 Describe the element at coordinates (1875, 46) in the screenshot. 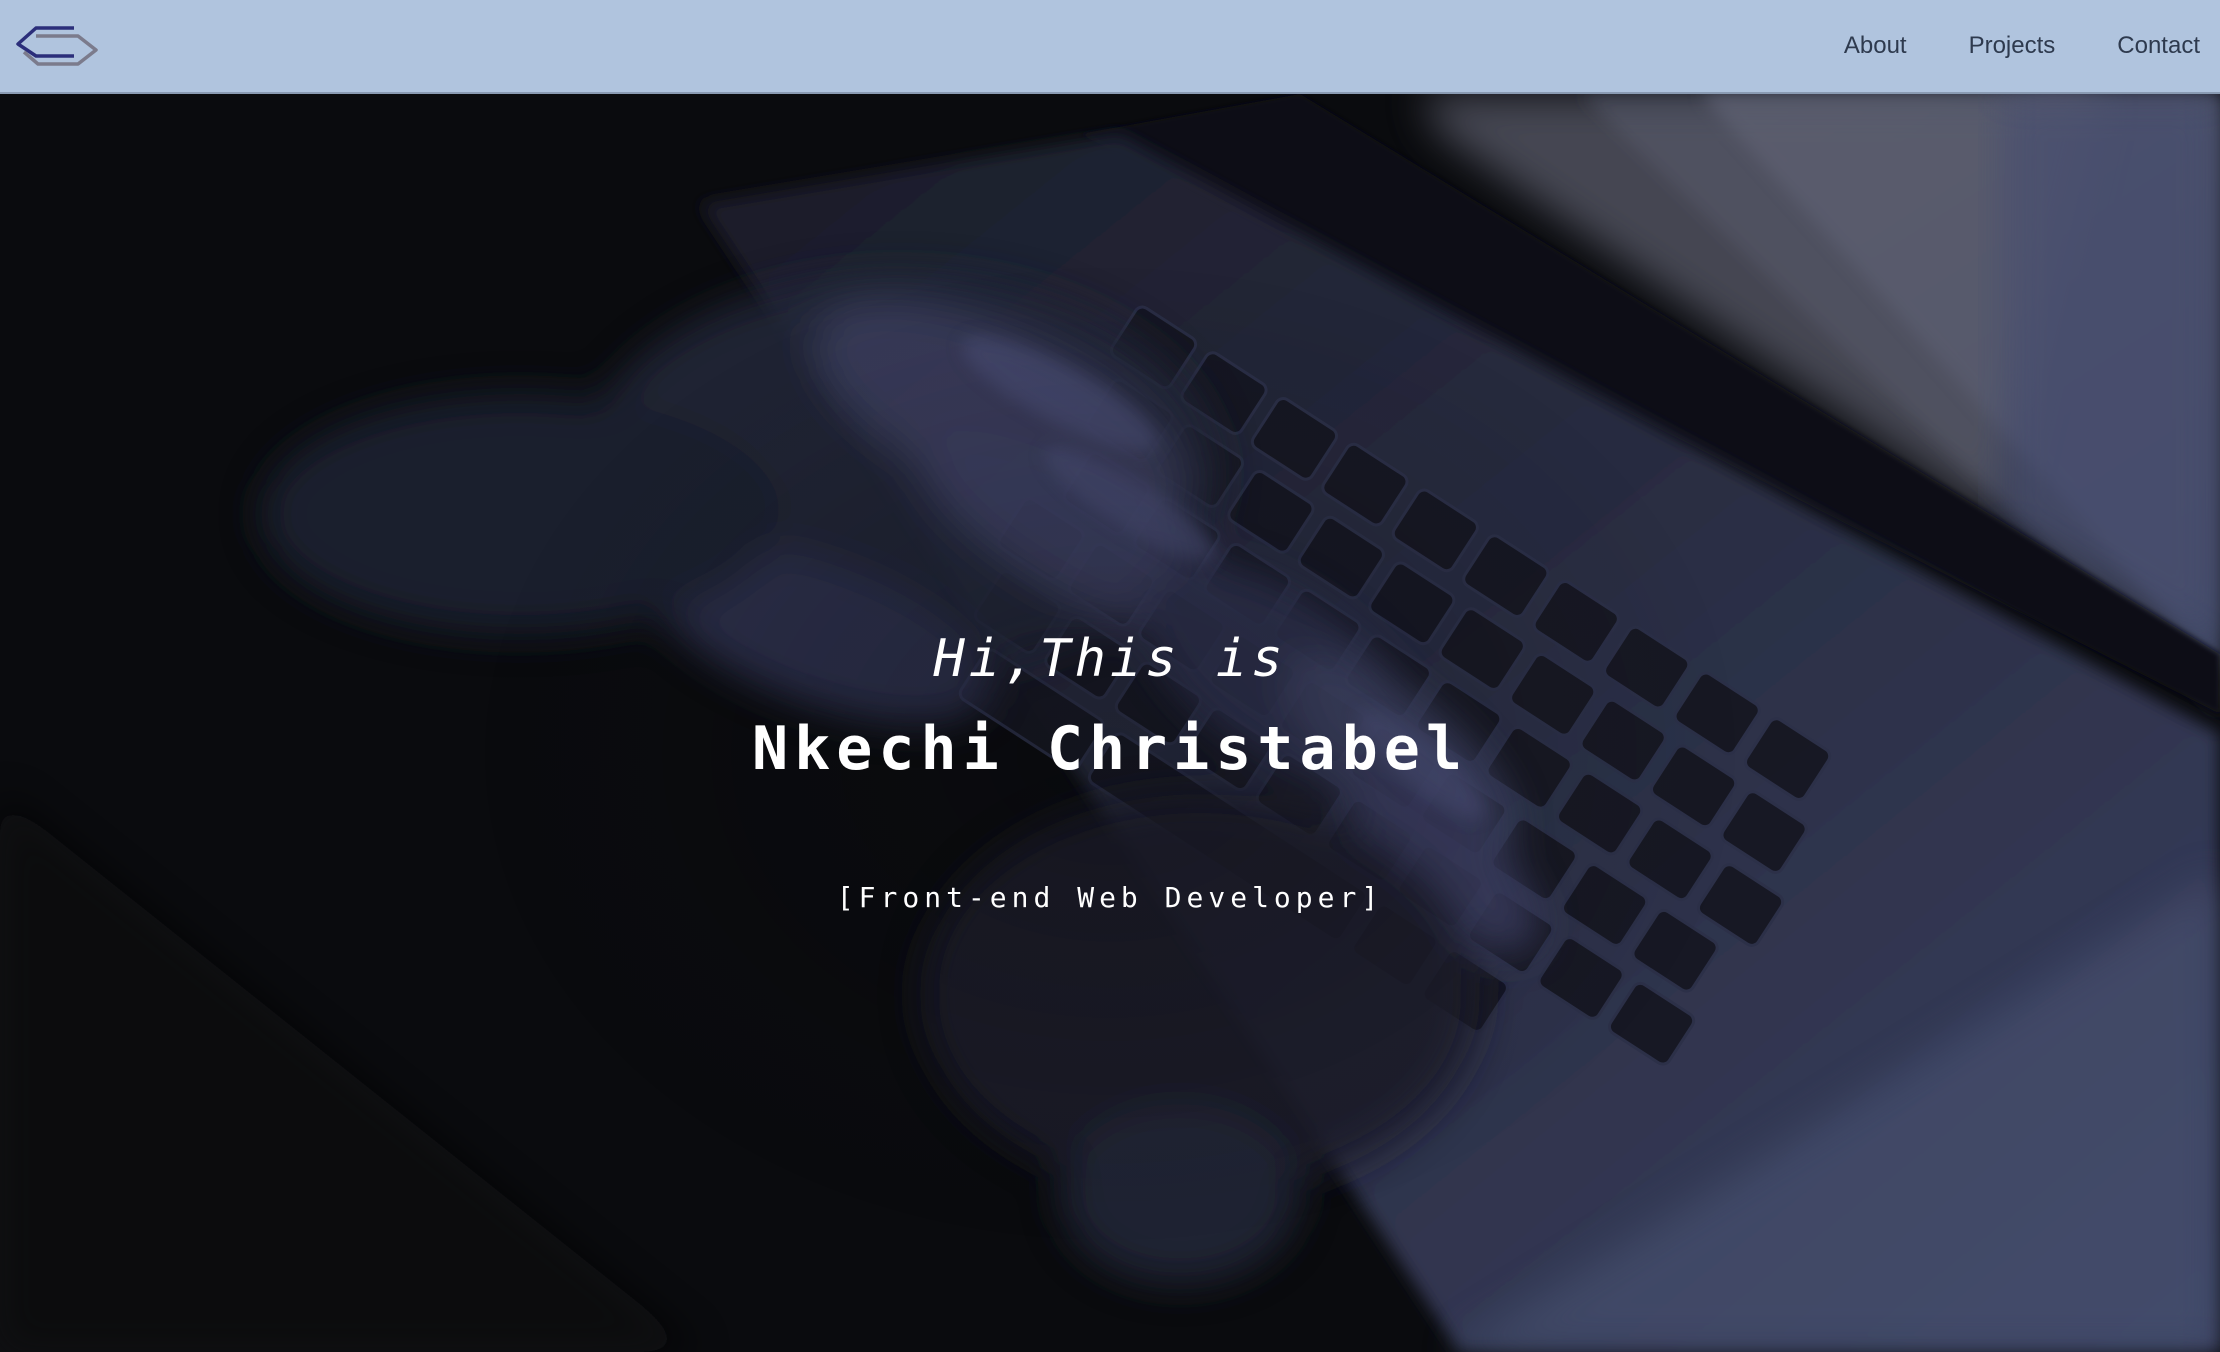

I see `nav-link-about: About` at that location.